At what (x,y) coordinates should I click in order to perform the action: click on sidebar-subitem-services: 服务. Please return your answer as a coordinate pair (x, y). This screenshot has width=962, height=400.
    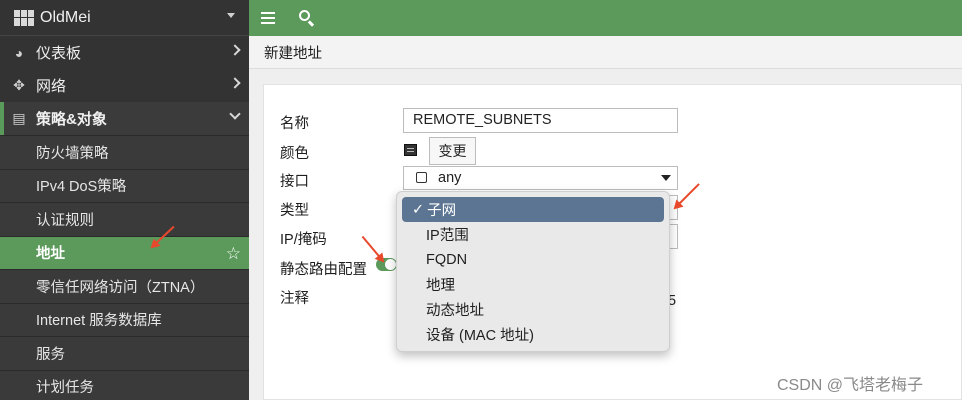
    Looking at the image, I should click on (124, 353).